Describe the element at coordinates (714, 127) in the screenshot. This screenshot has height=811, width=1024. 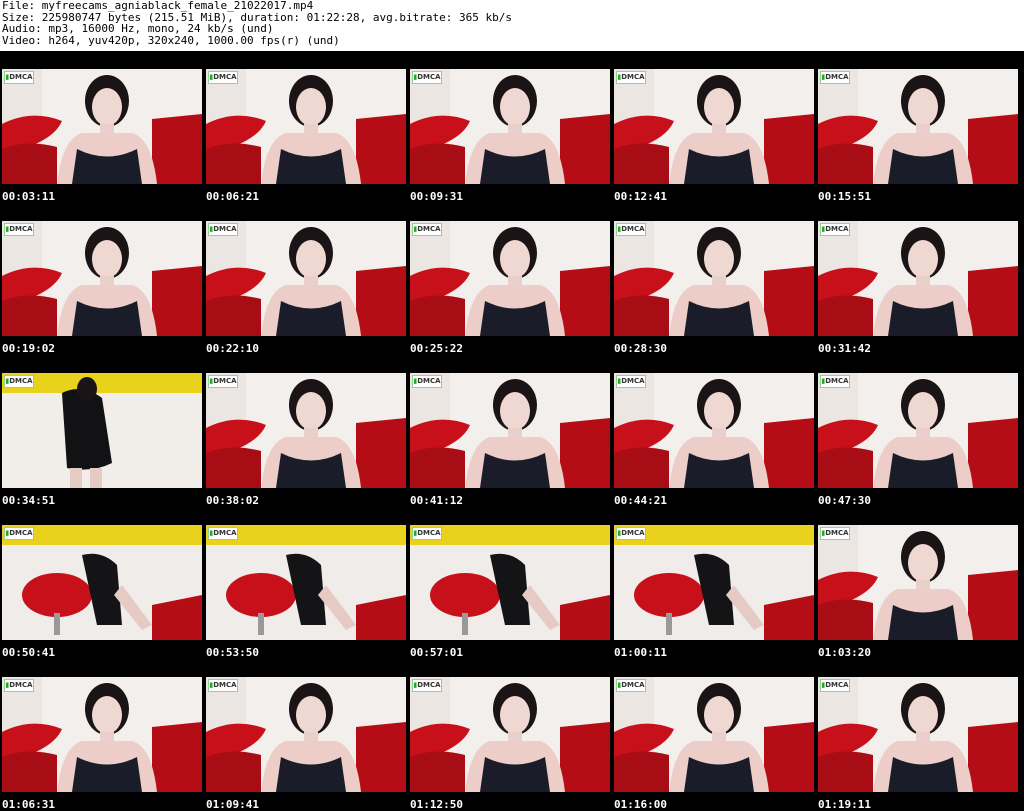
I see `thumbnail-cell: ▮DMCA 00:12:41` at that location.